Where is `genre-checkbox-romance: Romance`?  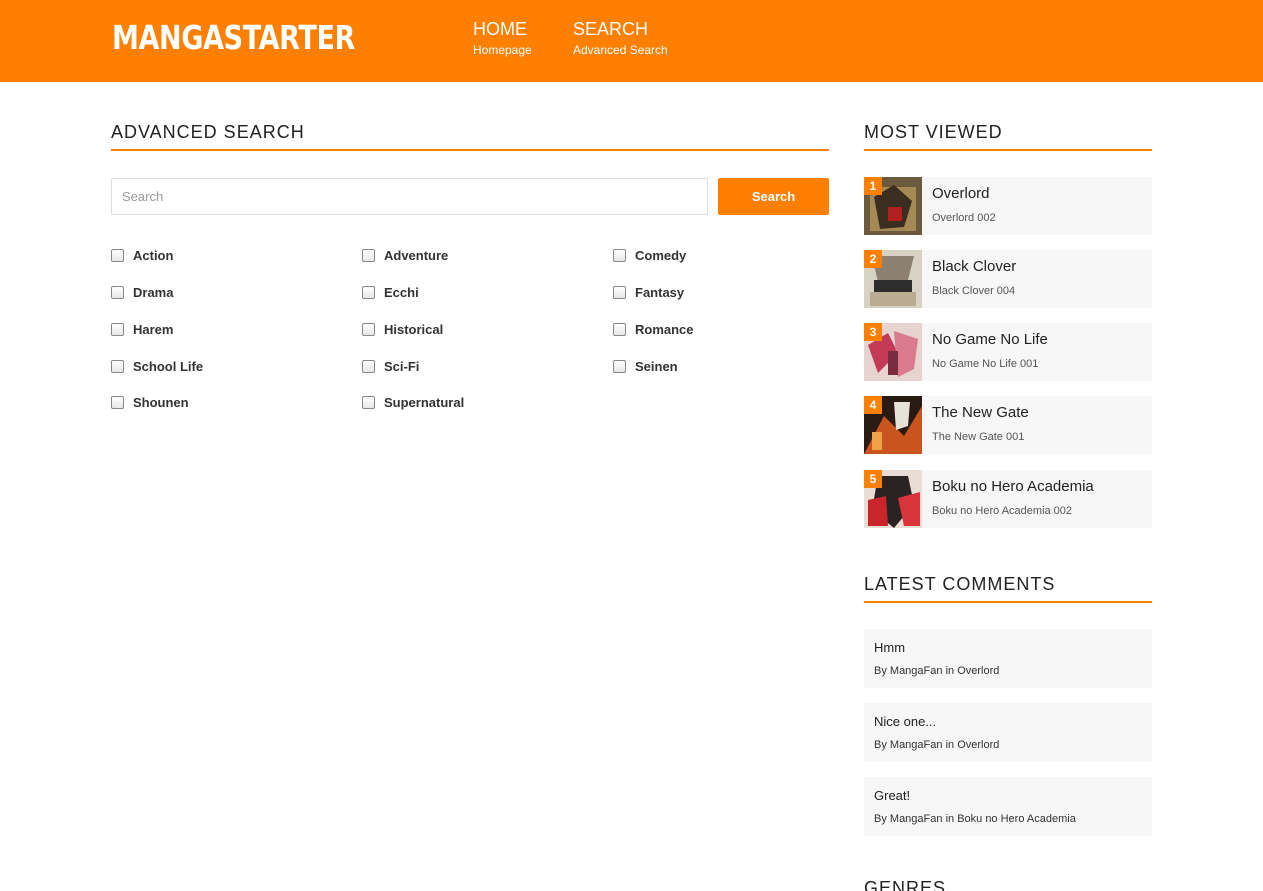
genre-checkbox-romance: Romance is located at coordinates (653, 329).